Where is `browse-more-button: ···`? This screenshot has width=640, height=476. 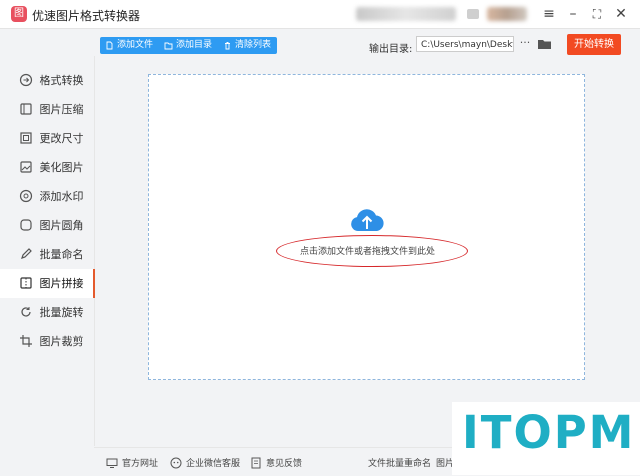 browse-more-button: ··· is located at coordinates (525, 44).